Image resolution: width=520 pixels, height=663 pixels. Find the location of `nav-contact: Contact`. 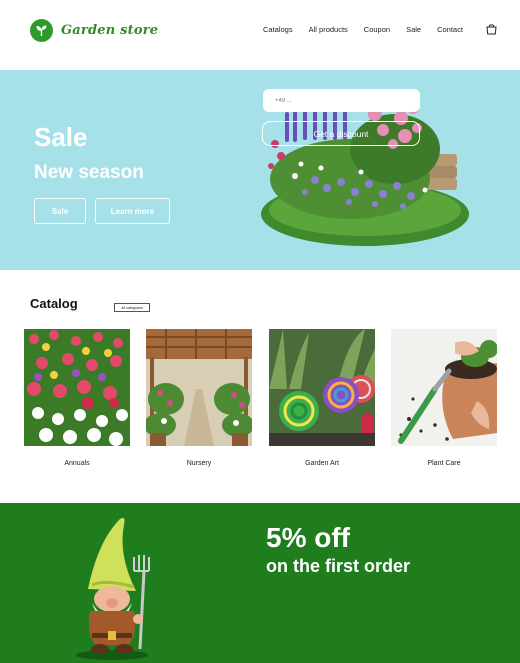

nav-contact: Contact is located at coordinates (450, 29).